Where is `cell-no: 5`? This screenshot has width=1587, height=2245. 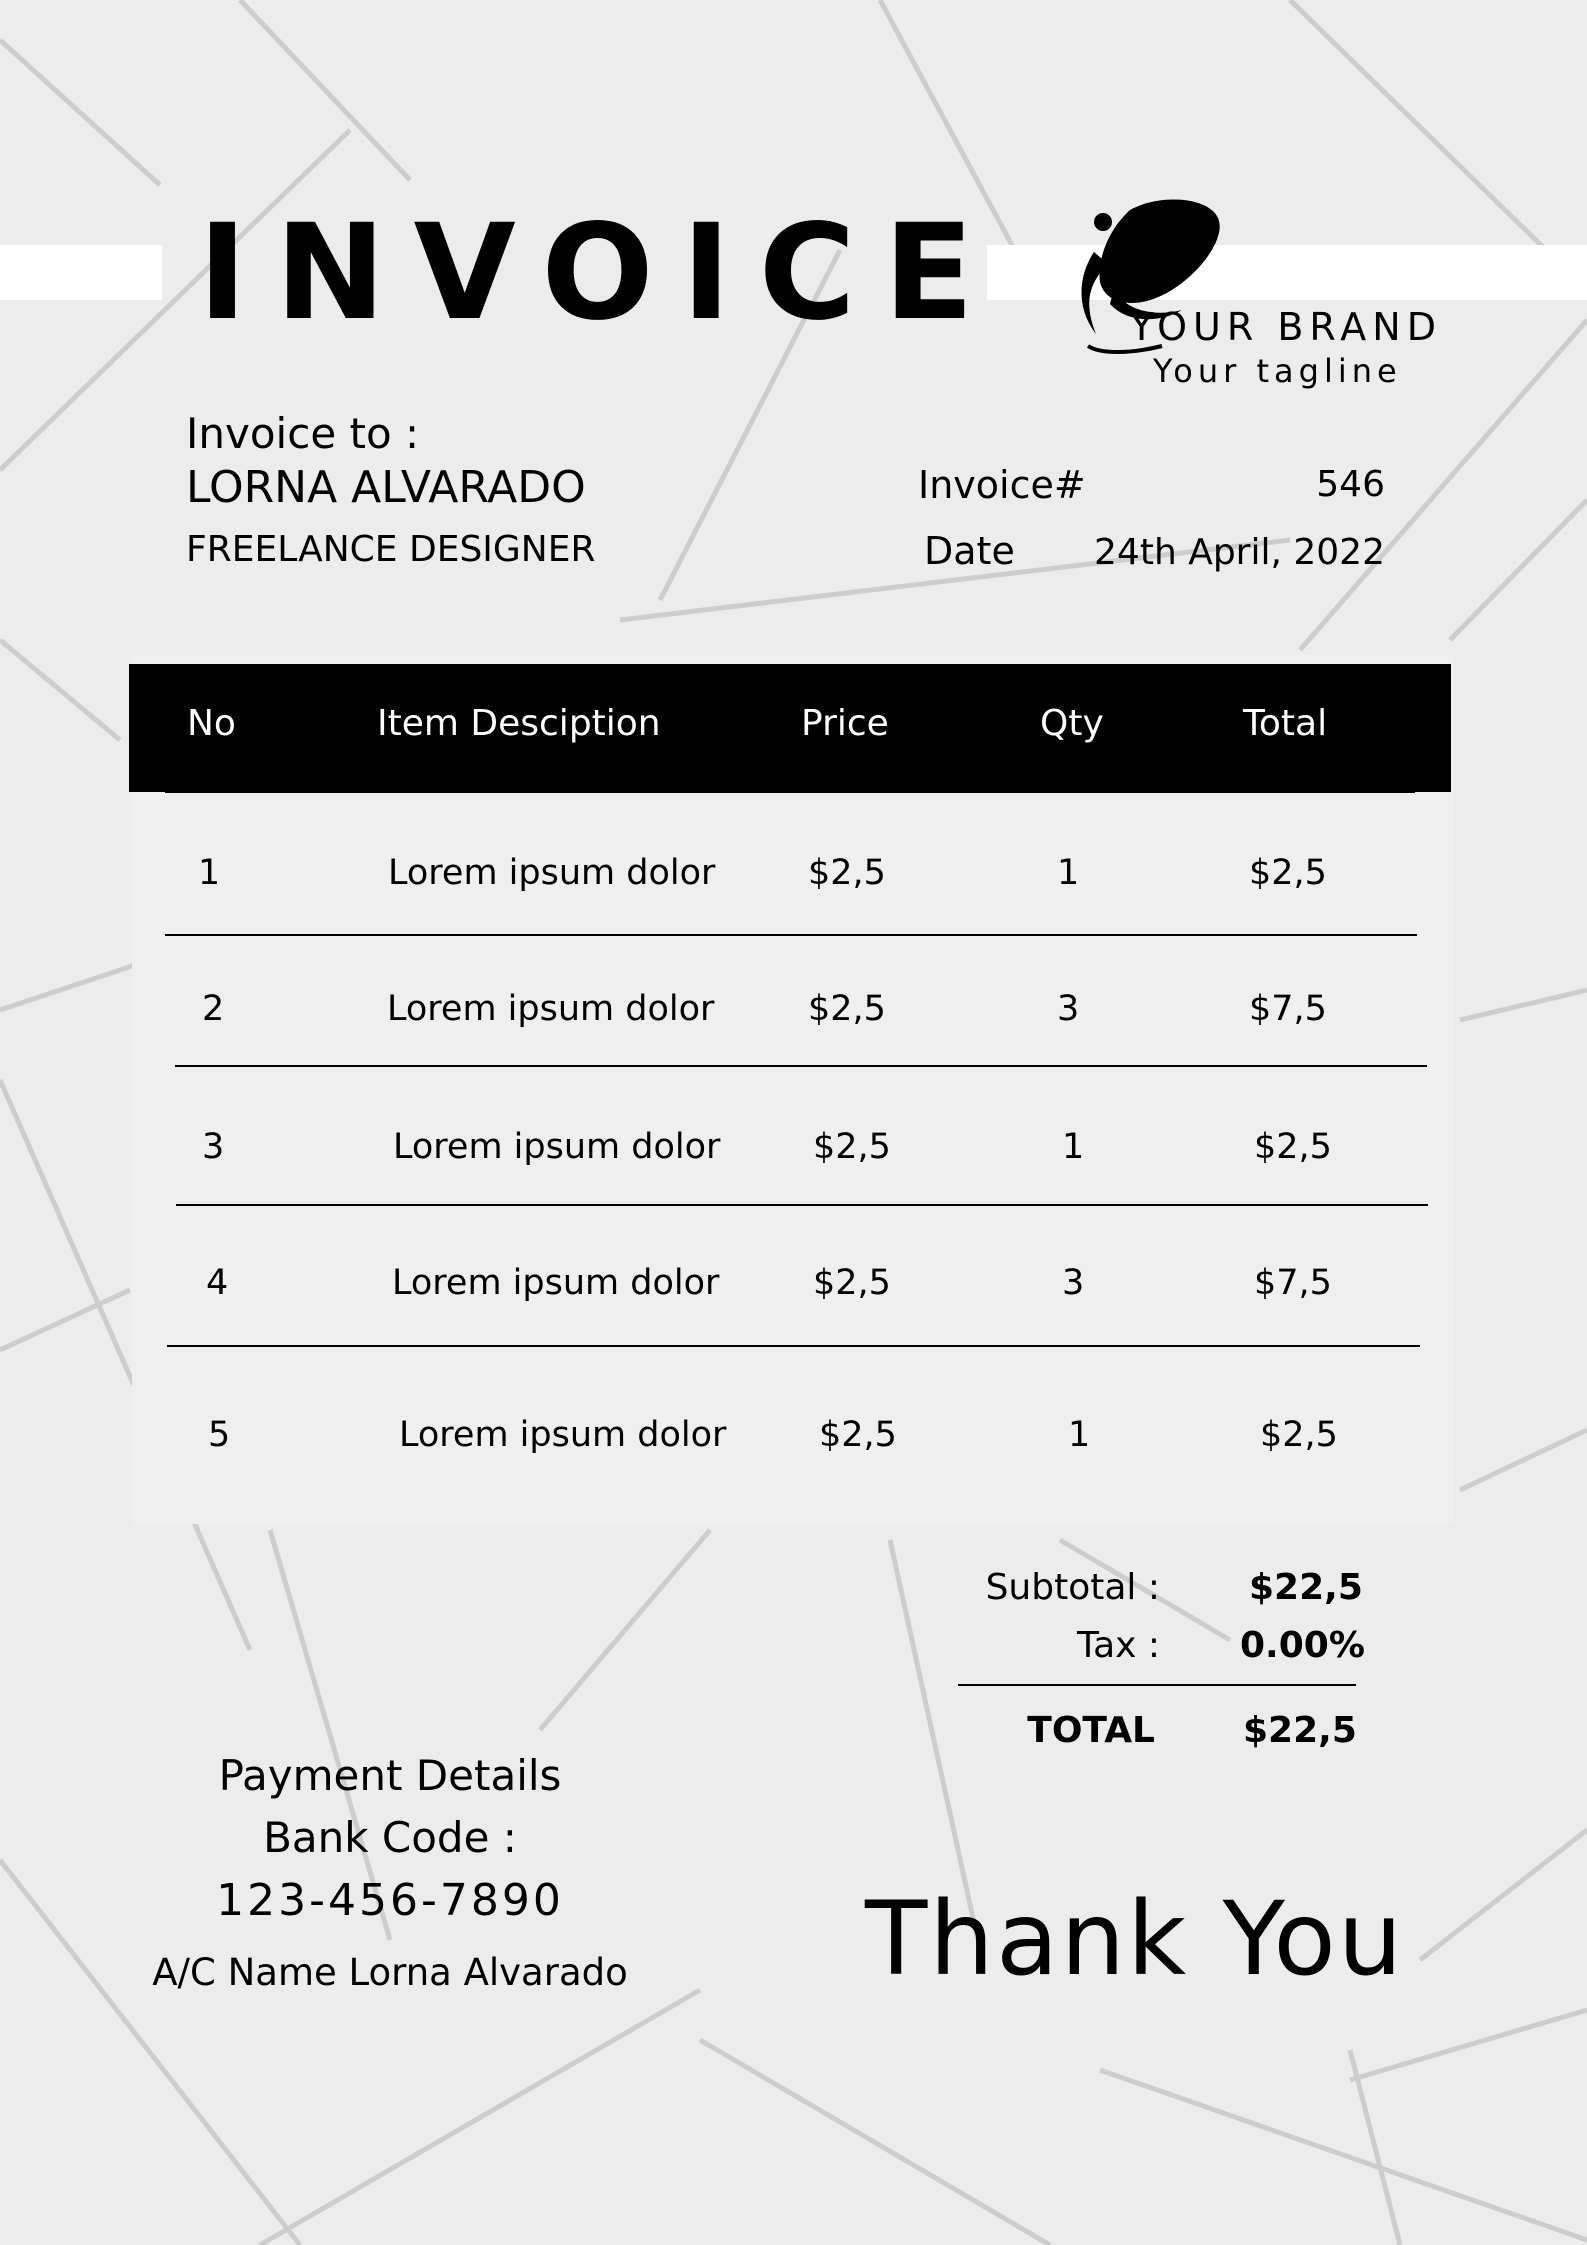 cell-no: 5 is located at coordinates (219, 1435).